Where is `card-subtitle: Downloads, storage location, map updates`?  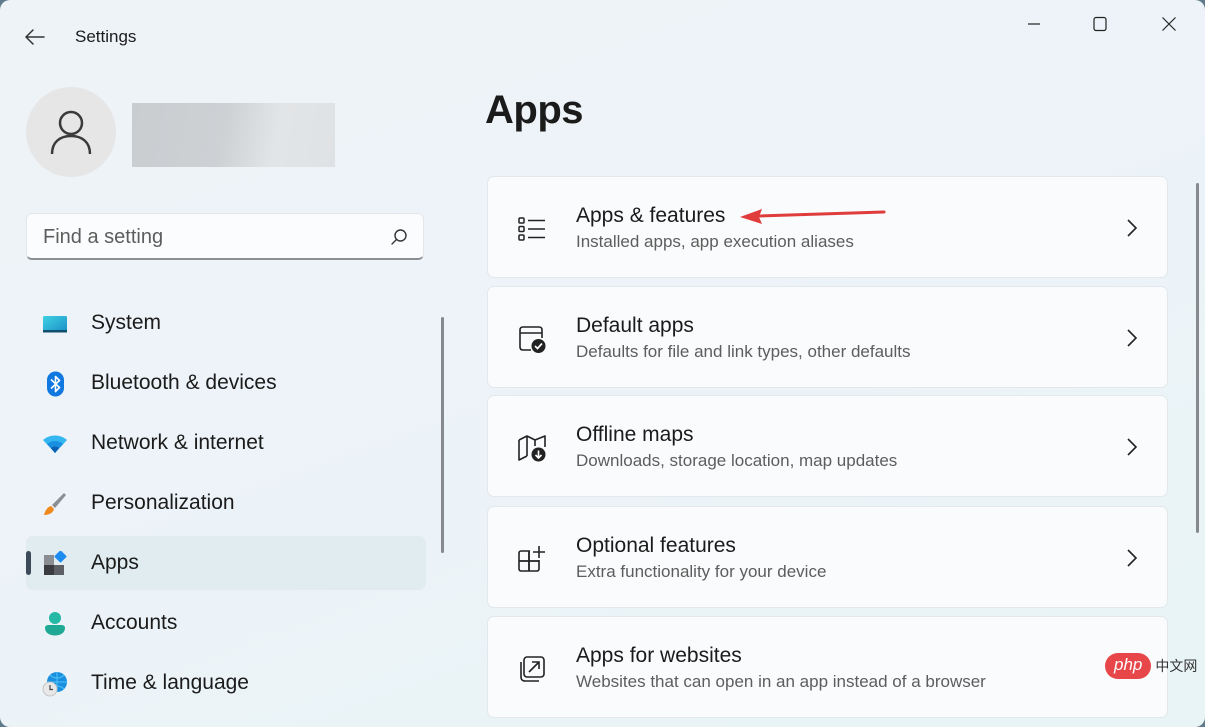
card-subtitle: Downloads, storage location, map updates is located at coordinates (737, 460).